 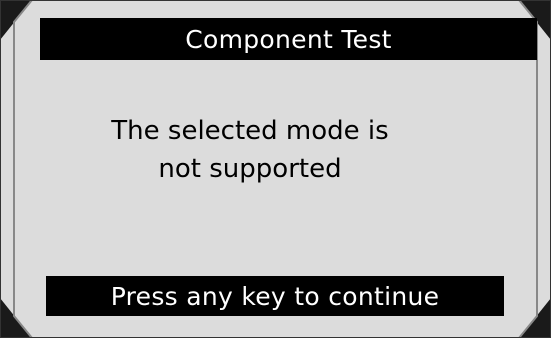 What do you see at coordinates (288, 39) in the screenshot?
I see `page-title: Component Test` at bounding box center [288, 39].